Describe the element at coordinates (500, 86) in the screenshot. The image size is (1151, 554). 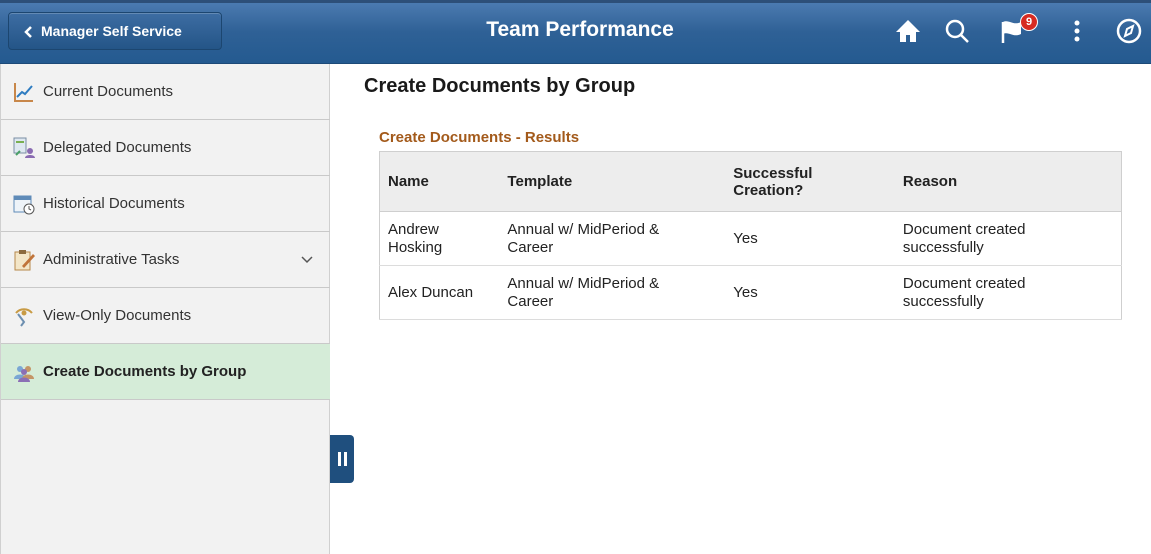
I see `main-title: Create Documents by Group` at that location.